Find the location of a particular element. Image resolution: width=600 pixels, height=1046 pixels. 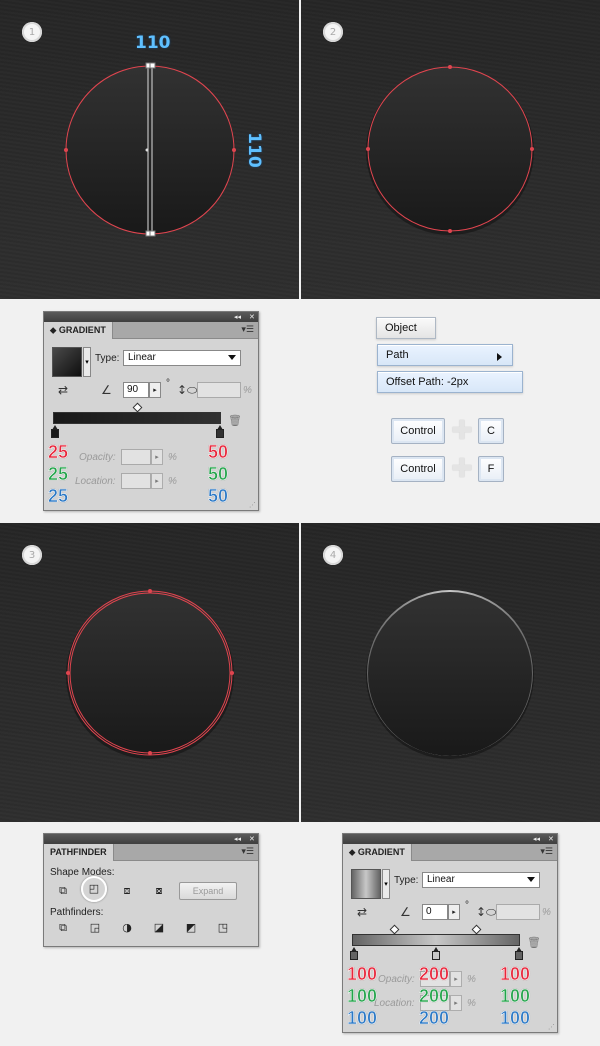

angle-icon: ∠ is located at coordinates (106, 390).